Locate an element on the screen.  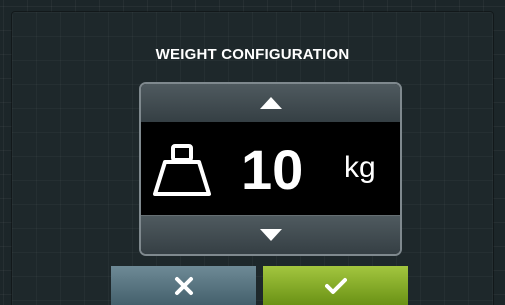
cancel-button is located at coordinates (183, 285).